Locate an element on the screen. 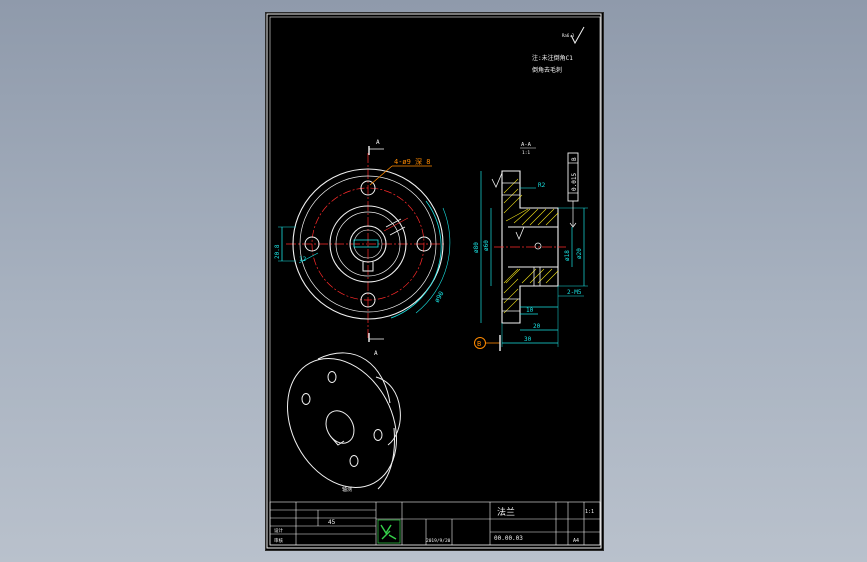 Image resolution: width=867 pixels, height=562 pixels. section-letter-bottom: A is located at coordinates (376, 353).